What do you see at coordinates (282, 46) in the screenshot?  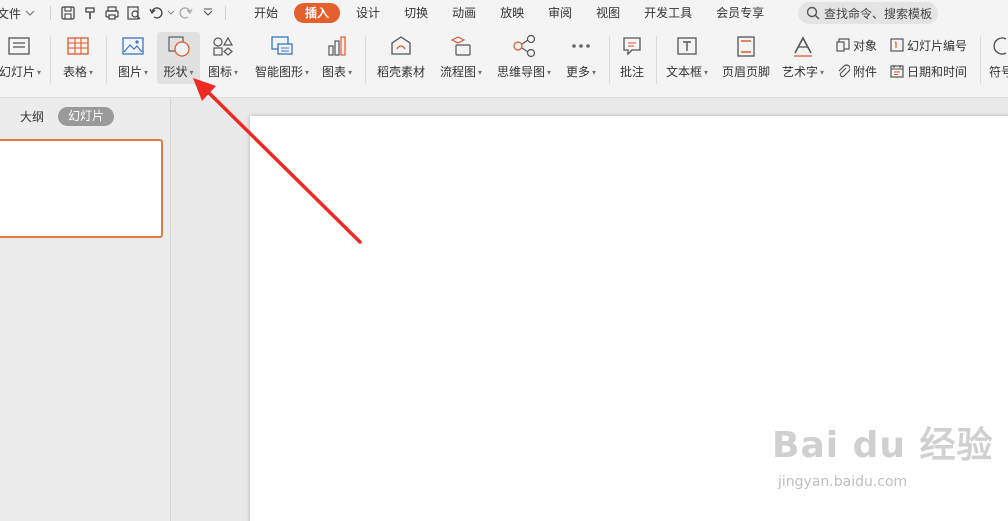 I see `smartart-icon` at bounding box center [282, 46].